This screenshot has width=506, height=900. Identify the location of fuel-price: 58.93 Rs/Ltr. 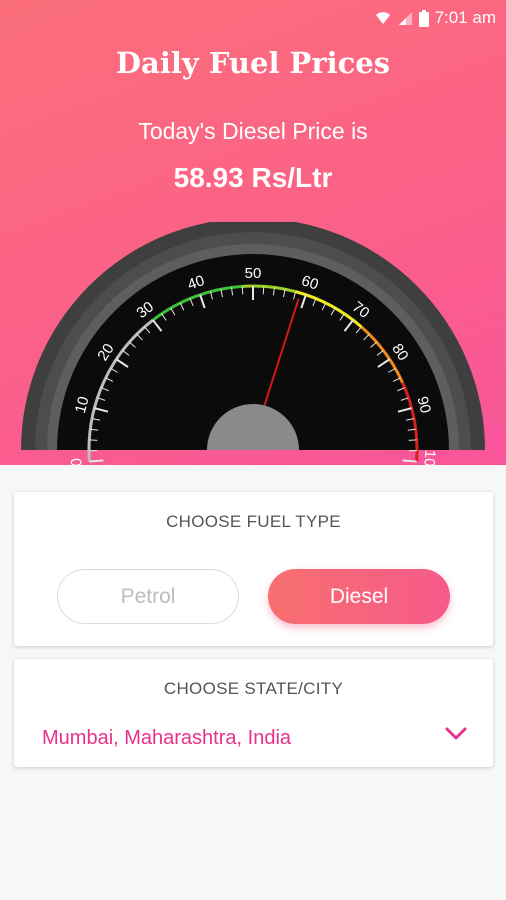
(253, 177).